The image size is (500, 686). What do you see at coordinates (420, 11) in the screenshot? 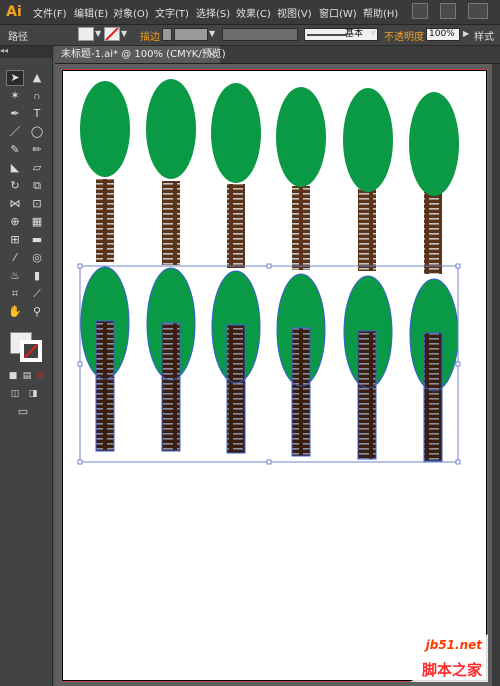
I see `bridge-icon` at bounding box center [420, 11].